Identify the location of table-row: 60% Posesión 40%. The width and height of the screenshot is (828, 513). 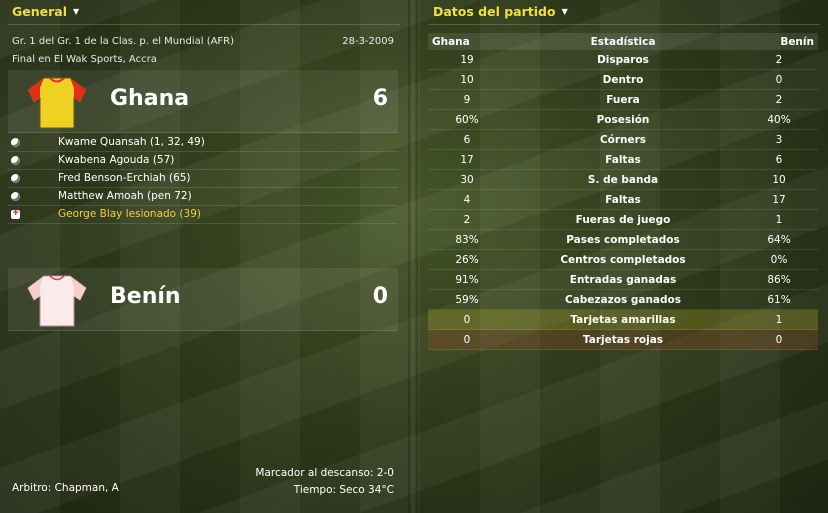
(623, 119).